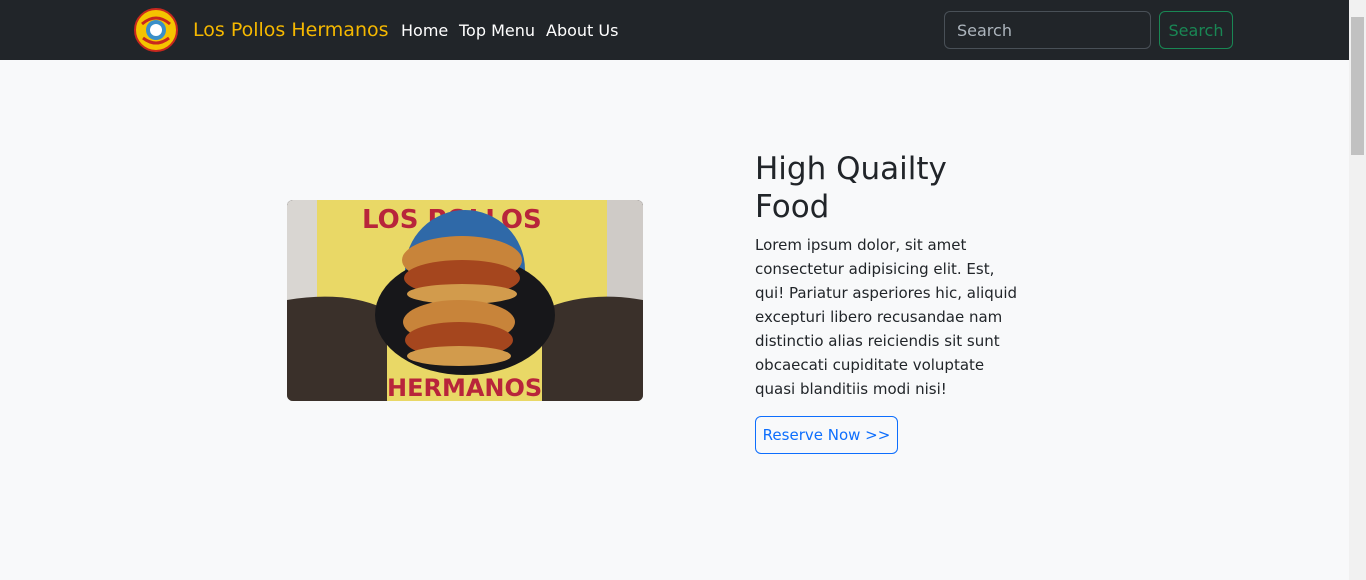  I want to click on nav-link-top-menu: Top Menu, so click(497, 31).